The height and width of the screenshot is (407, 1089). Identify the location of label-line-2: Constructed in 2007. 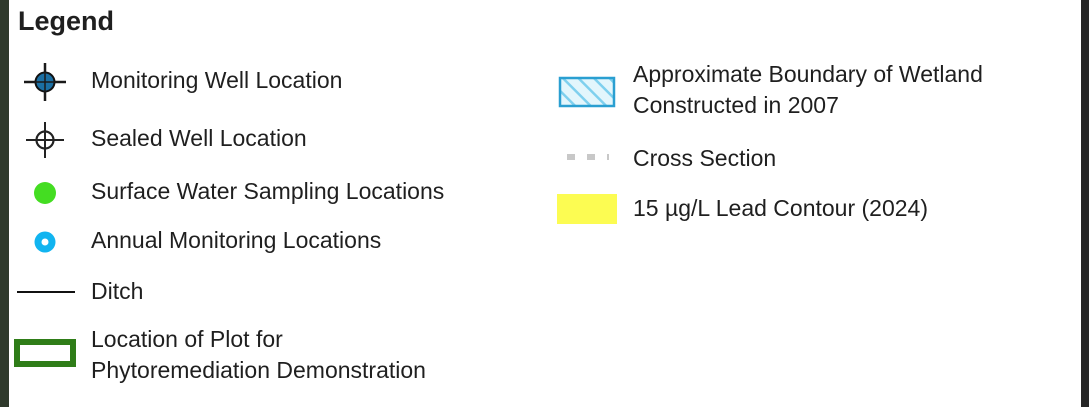
(736, 105).